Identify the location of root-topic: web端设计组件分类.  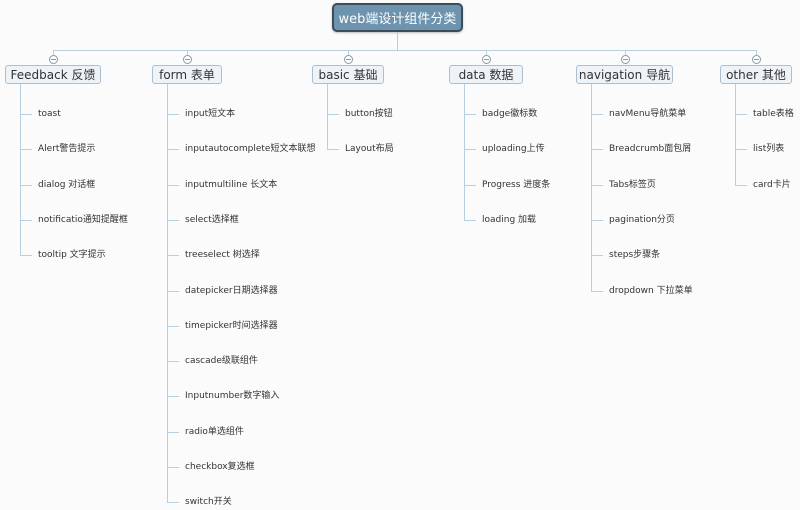
(397, 17).